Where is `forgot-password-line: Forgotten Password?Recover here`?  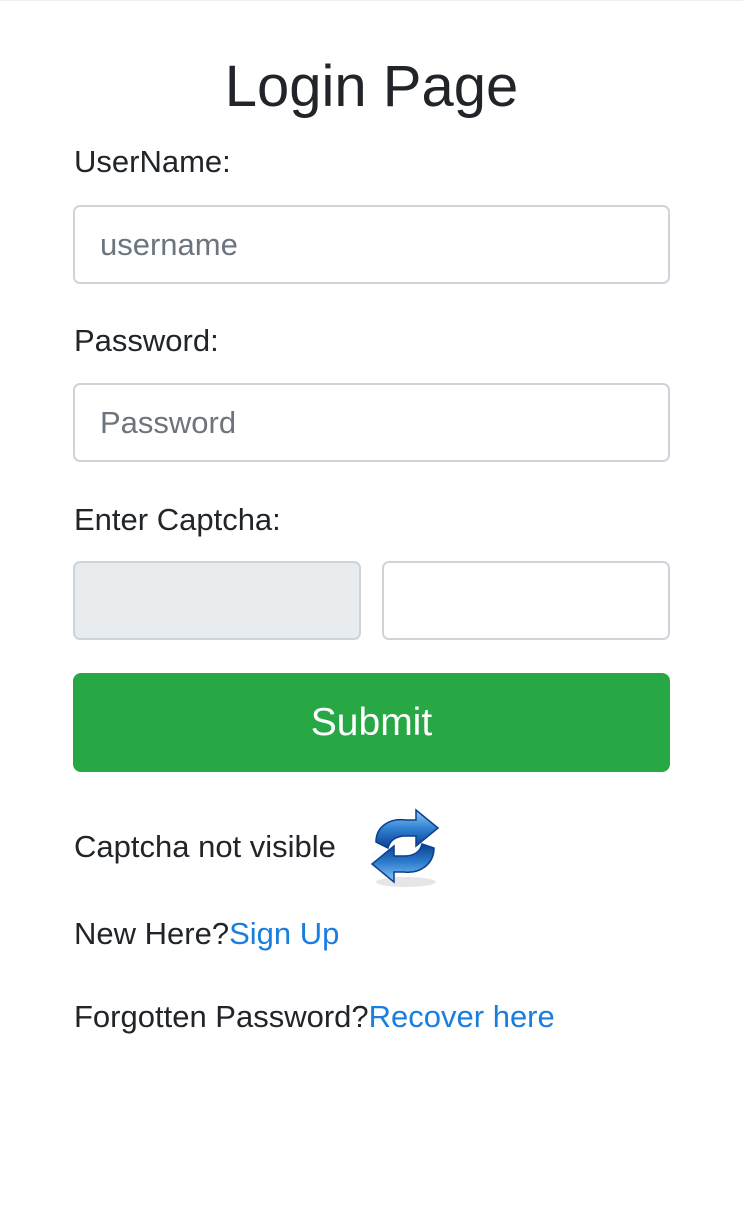
forgot-password-line: Forgotten Password?Recover here is located at coordinates (314, 1017).